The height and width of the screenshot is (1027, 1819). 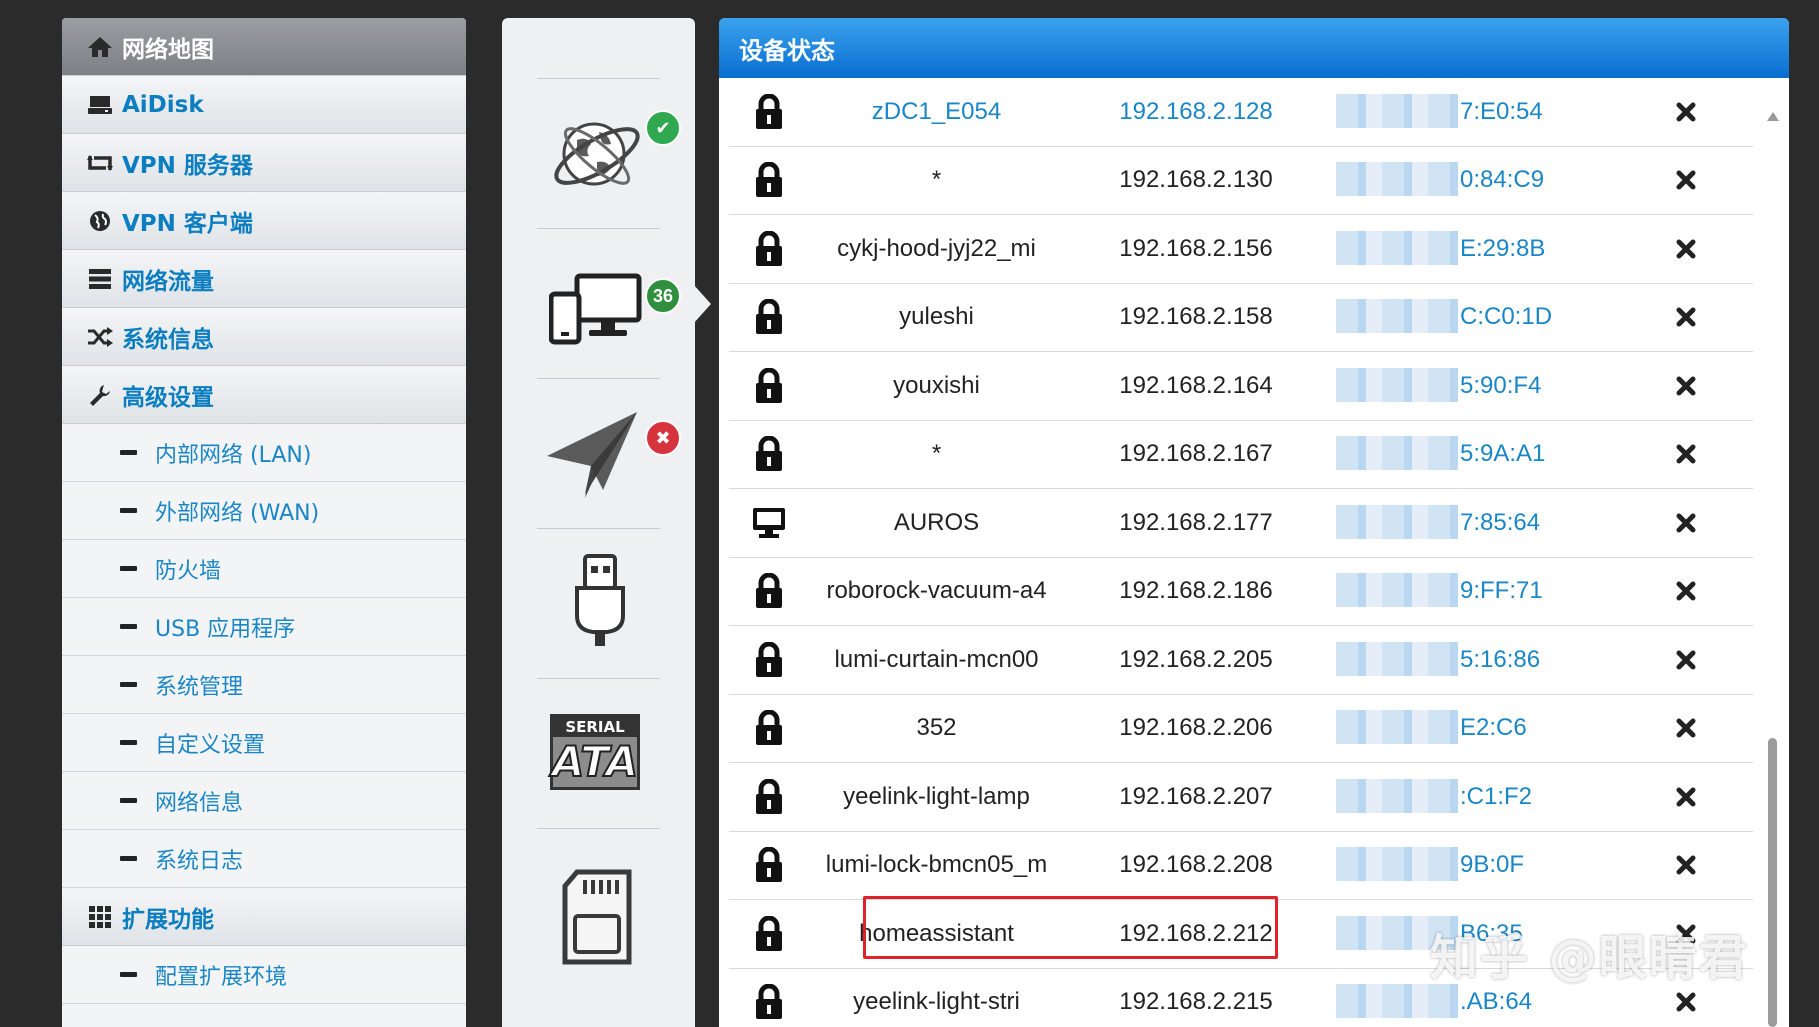 What do you see at coordinates (264, 453) in the screenshot?
I see `sidebar-subitem-lan: 内部网络 (LAN)` at bounding box center [264, 453].